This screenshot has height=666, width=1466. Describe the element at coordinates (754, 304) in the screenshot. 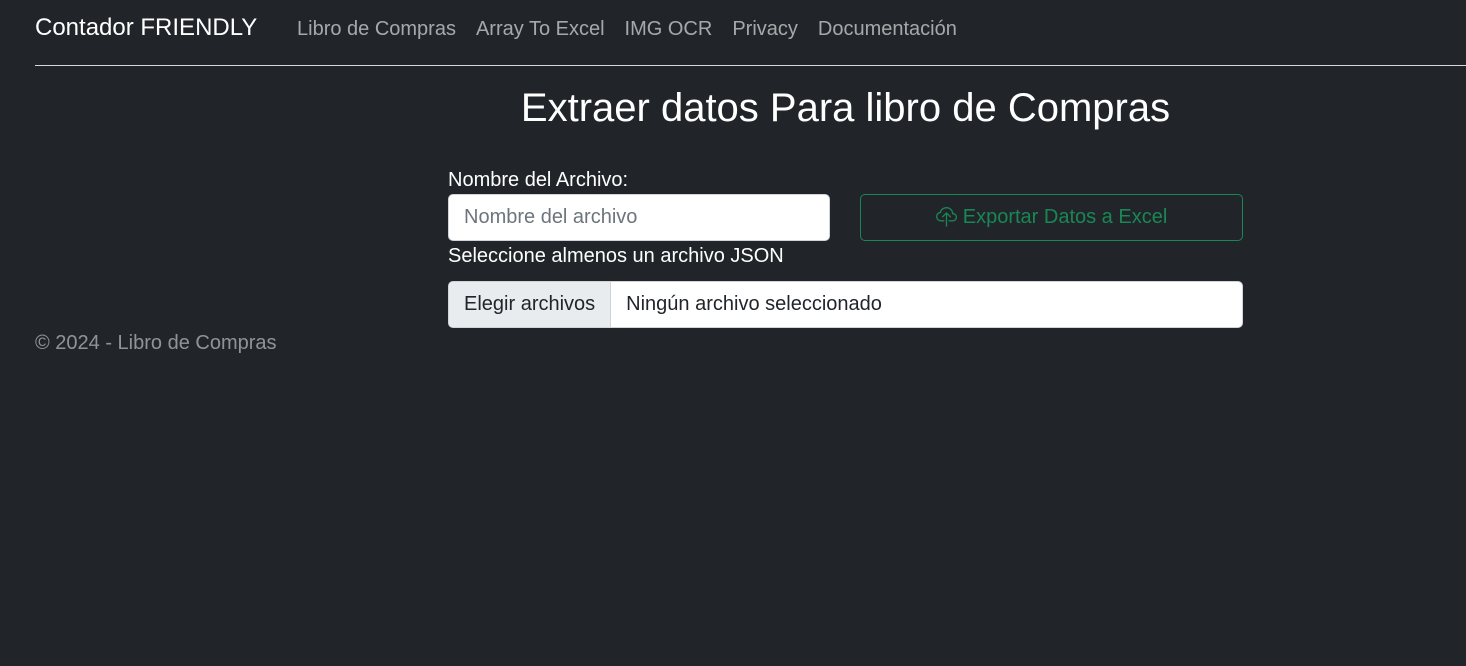

I see `file-status-text: Ningún archivo seleccionado` at that location.